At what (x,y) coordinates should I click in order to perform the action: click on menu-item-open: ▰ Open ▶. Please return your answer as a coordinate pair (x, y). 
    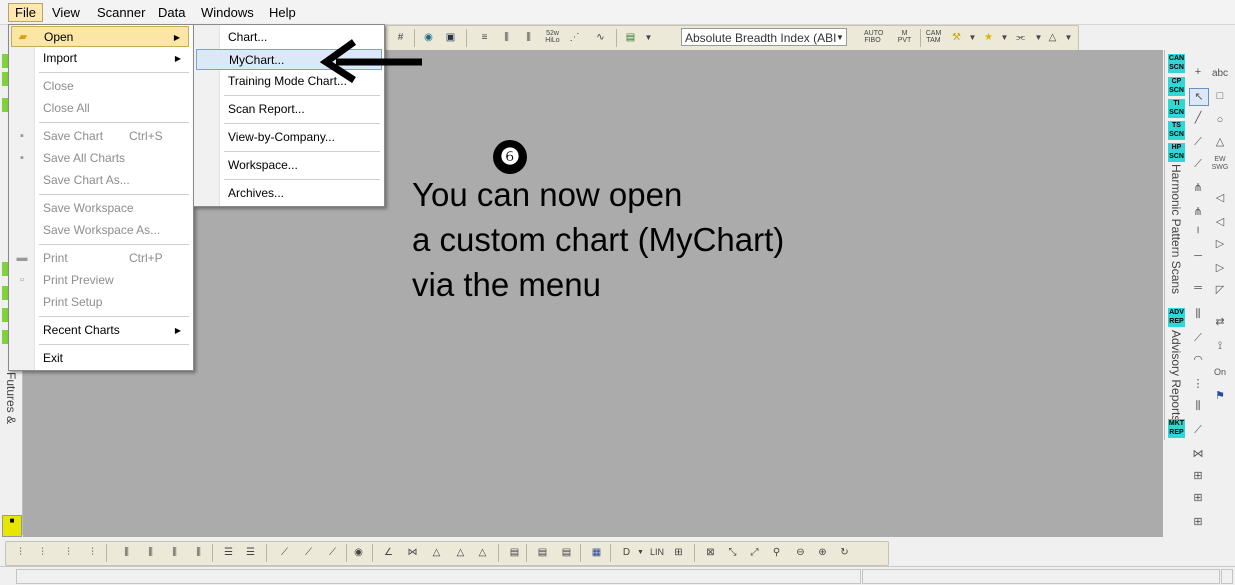
    Looking at the image, I should click on (100, 36).